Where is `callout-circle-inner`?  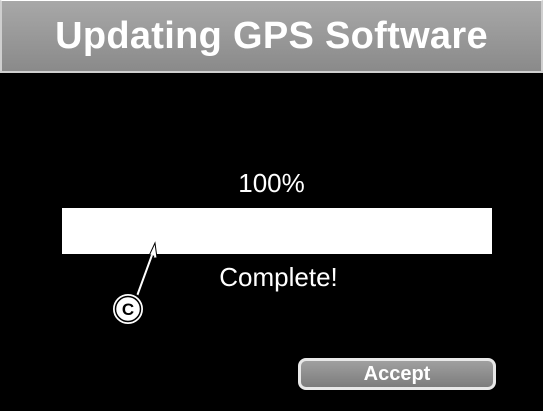 callout-circle-inner is located at coordinates (128, 309).